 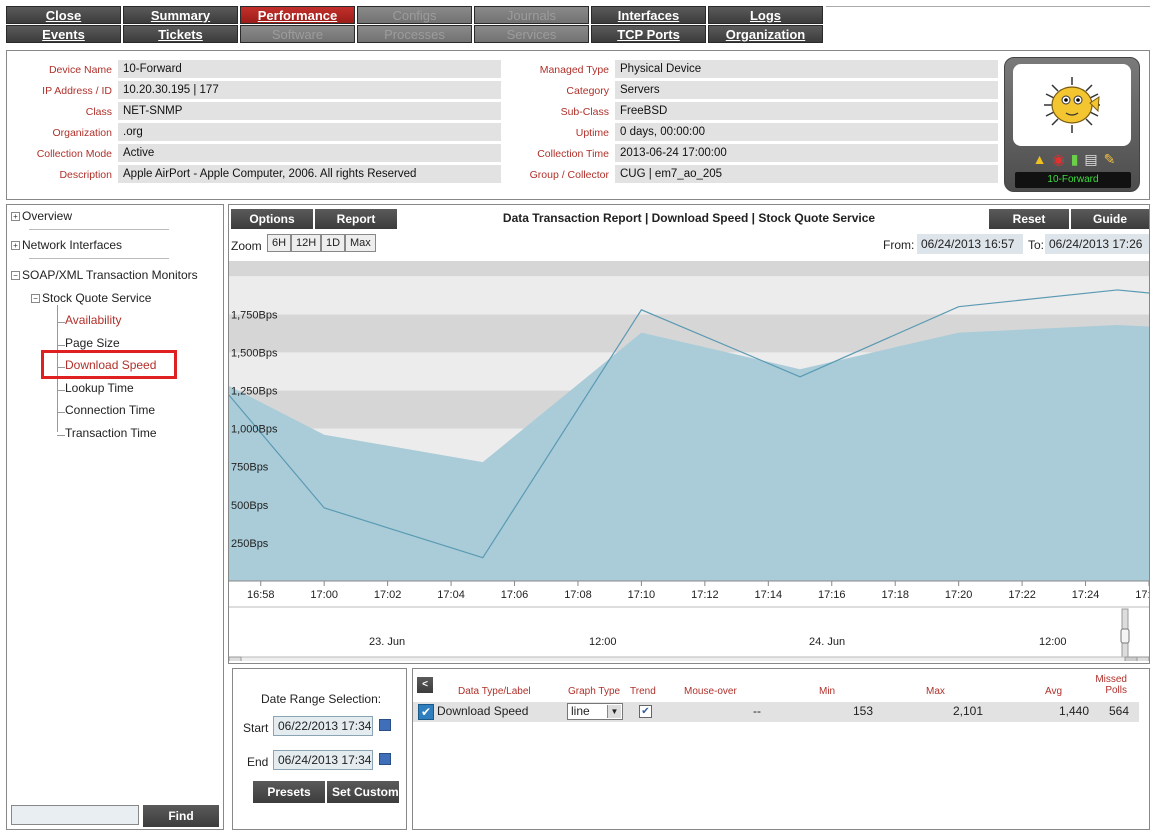 I want to click on tree-item-availability: Availability, so click(x=93, y=320).